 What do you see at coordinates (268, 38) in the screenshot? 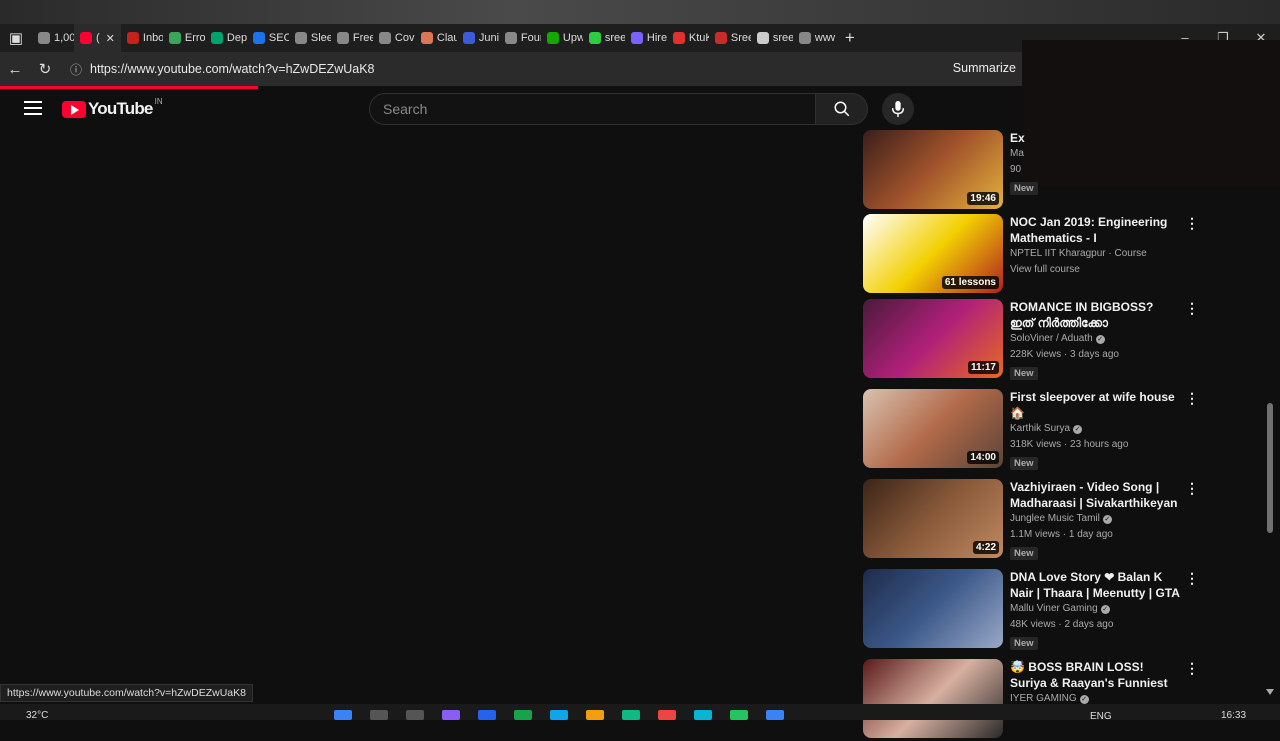
I see `browser-tab: SEO T` at bounding box center [268, 38].